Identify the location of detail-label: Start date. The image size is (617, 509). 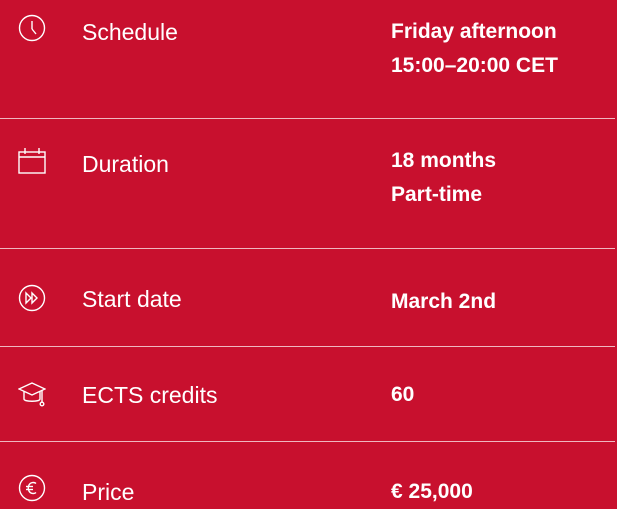
(132, 299).